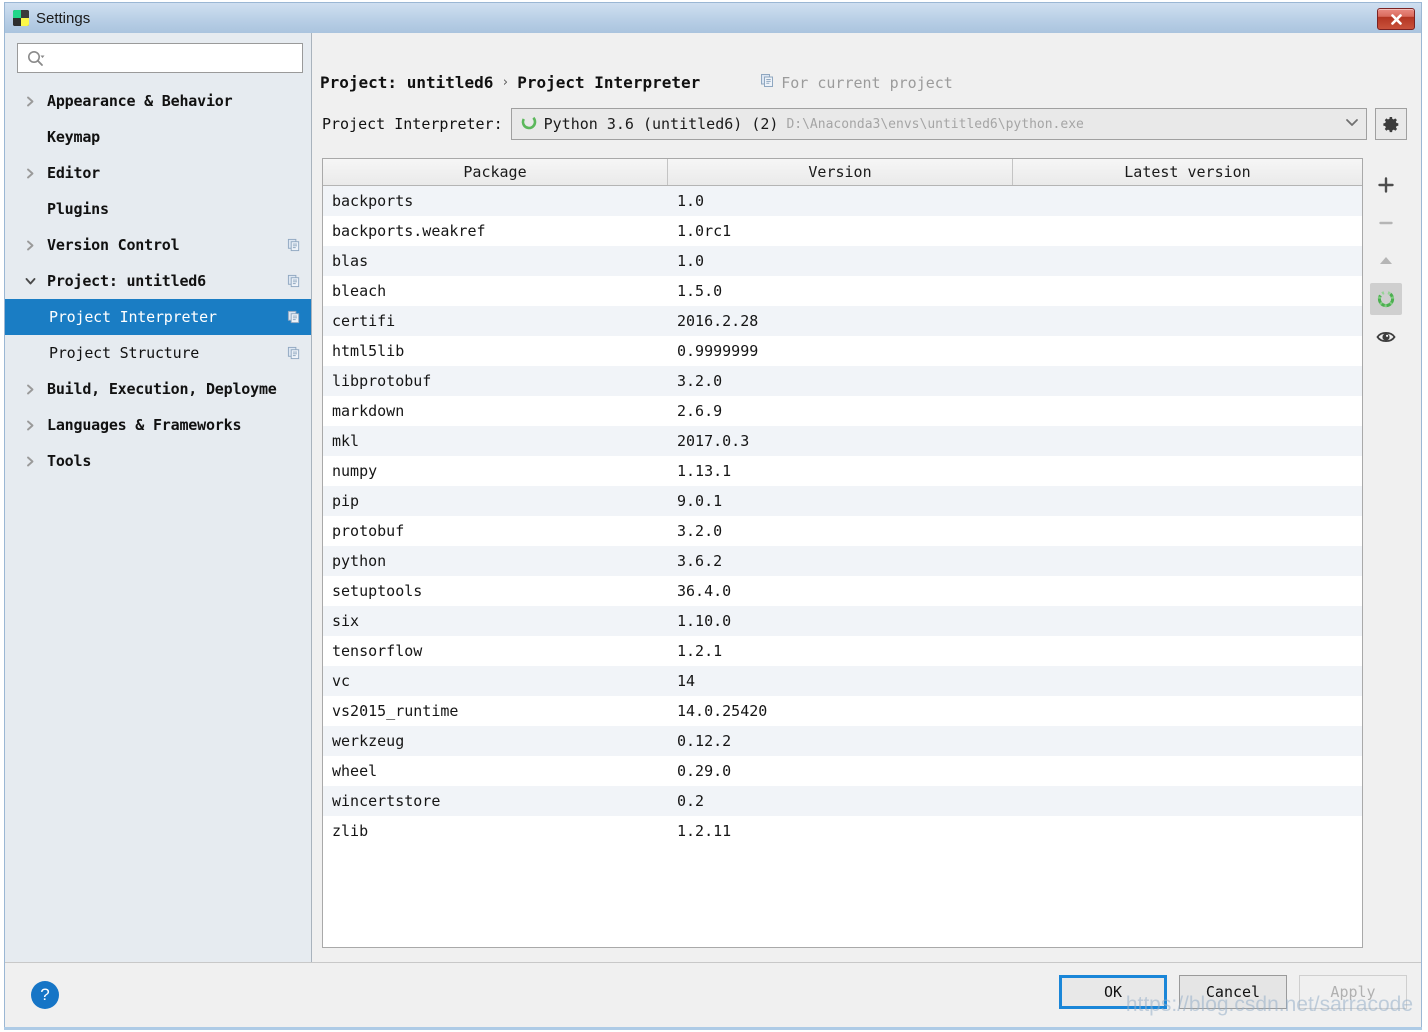 This screenshot has height=1032, width=1428. Describe the element at coordinates (1386, 223) in the screenshot. I see `remove-package-button` at that location.